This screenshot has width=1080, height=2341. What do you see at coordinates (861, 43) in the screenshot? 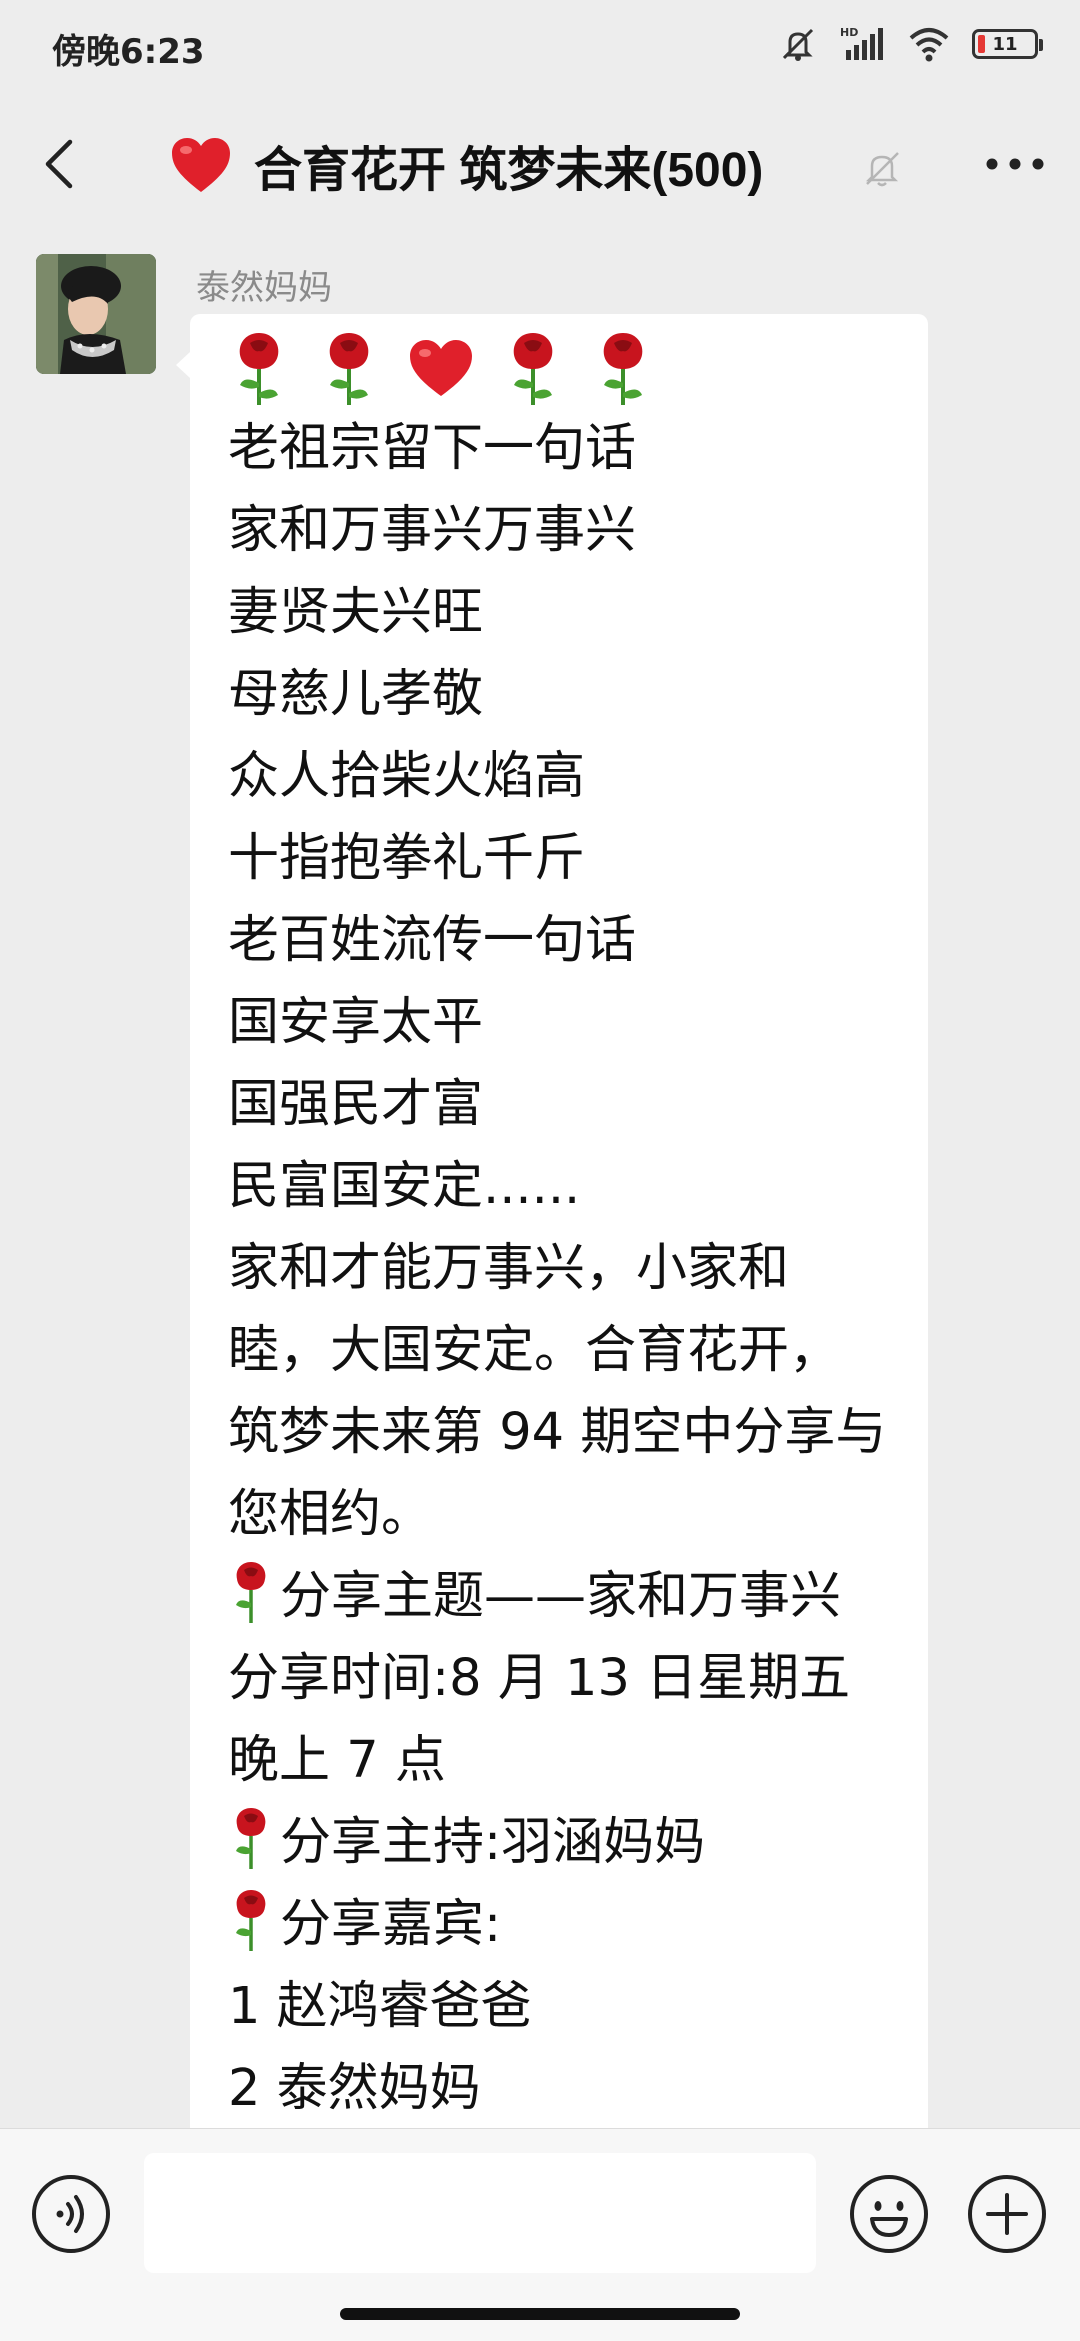
I see `signal-icon: HD` at bounding box center [861, 43].